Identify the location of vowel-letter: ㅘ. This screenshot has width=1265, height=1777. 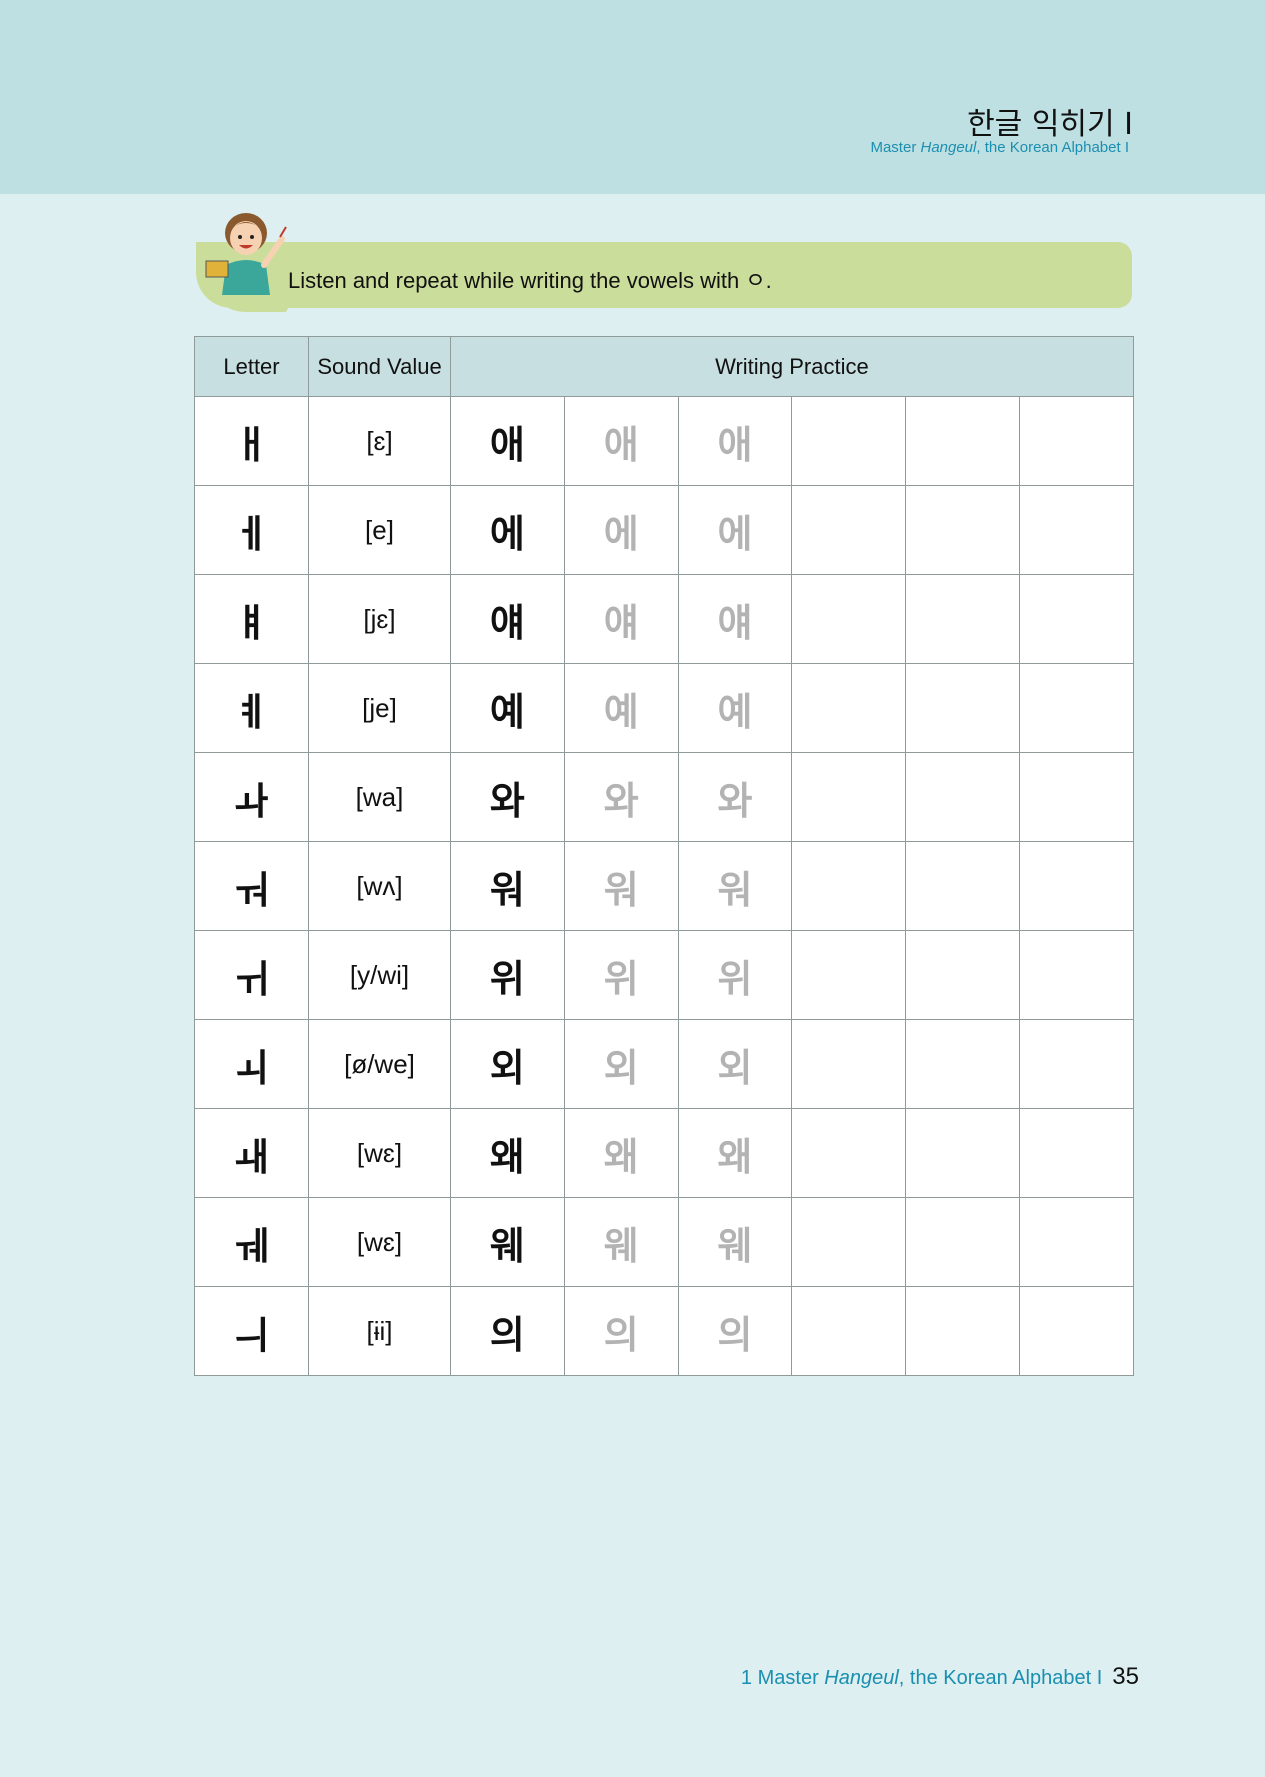
(251, 797).